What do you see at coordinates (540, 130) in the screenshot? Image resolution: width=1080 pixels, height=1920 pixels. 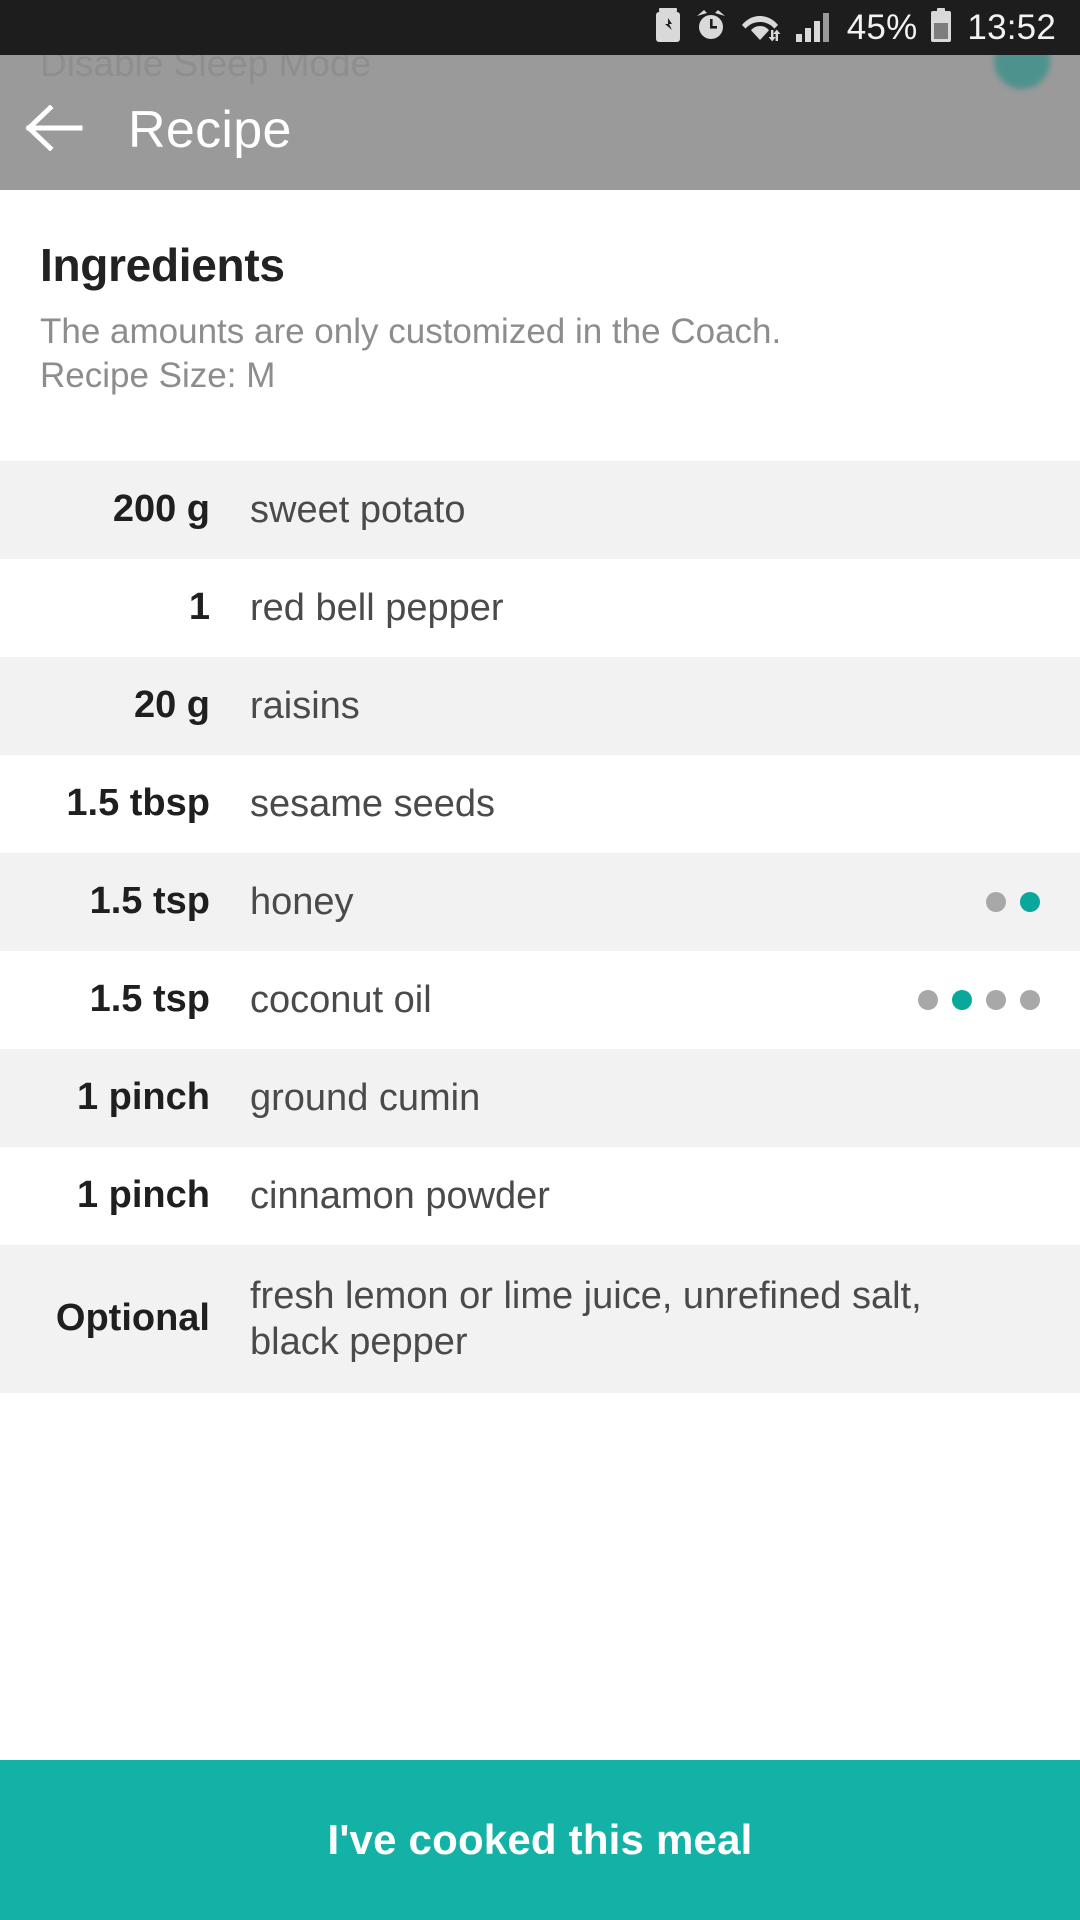 I see `toolbar: Recipe` at bounding box center [540, 130].